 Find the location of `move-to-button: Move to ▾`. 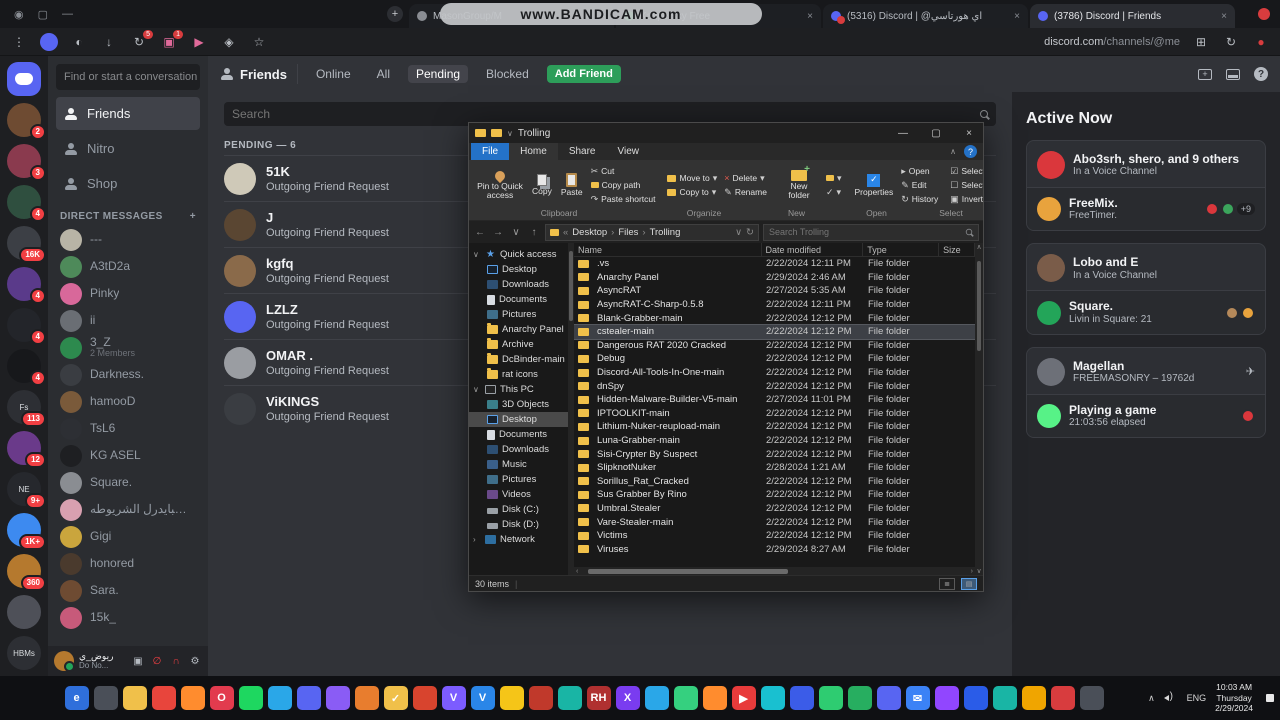

move-to-button: Move to ▾ is located at coordinates (692, 178).